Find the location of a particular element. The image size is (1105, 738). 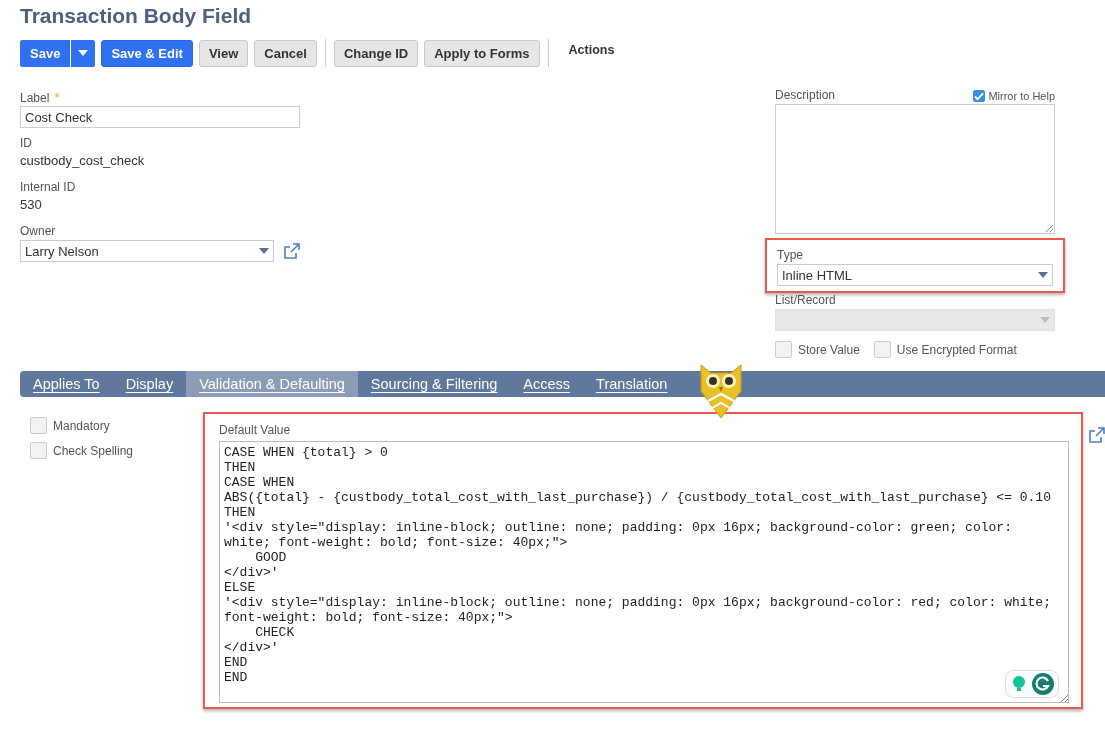

field-label: ID is located at coordinates (26, 144).